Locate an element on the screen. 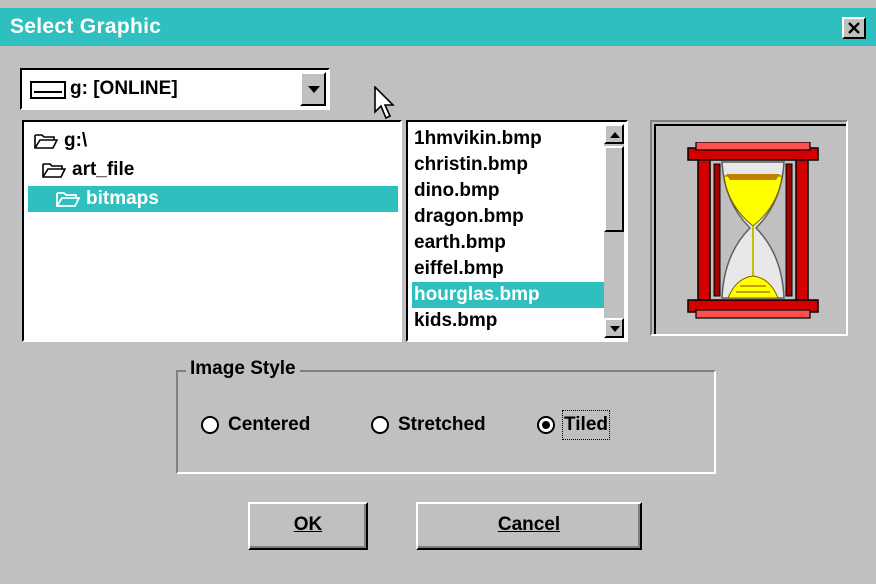 The image size is (876, 584). chevron-down-icon is located at coordinates (314, 89).